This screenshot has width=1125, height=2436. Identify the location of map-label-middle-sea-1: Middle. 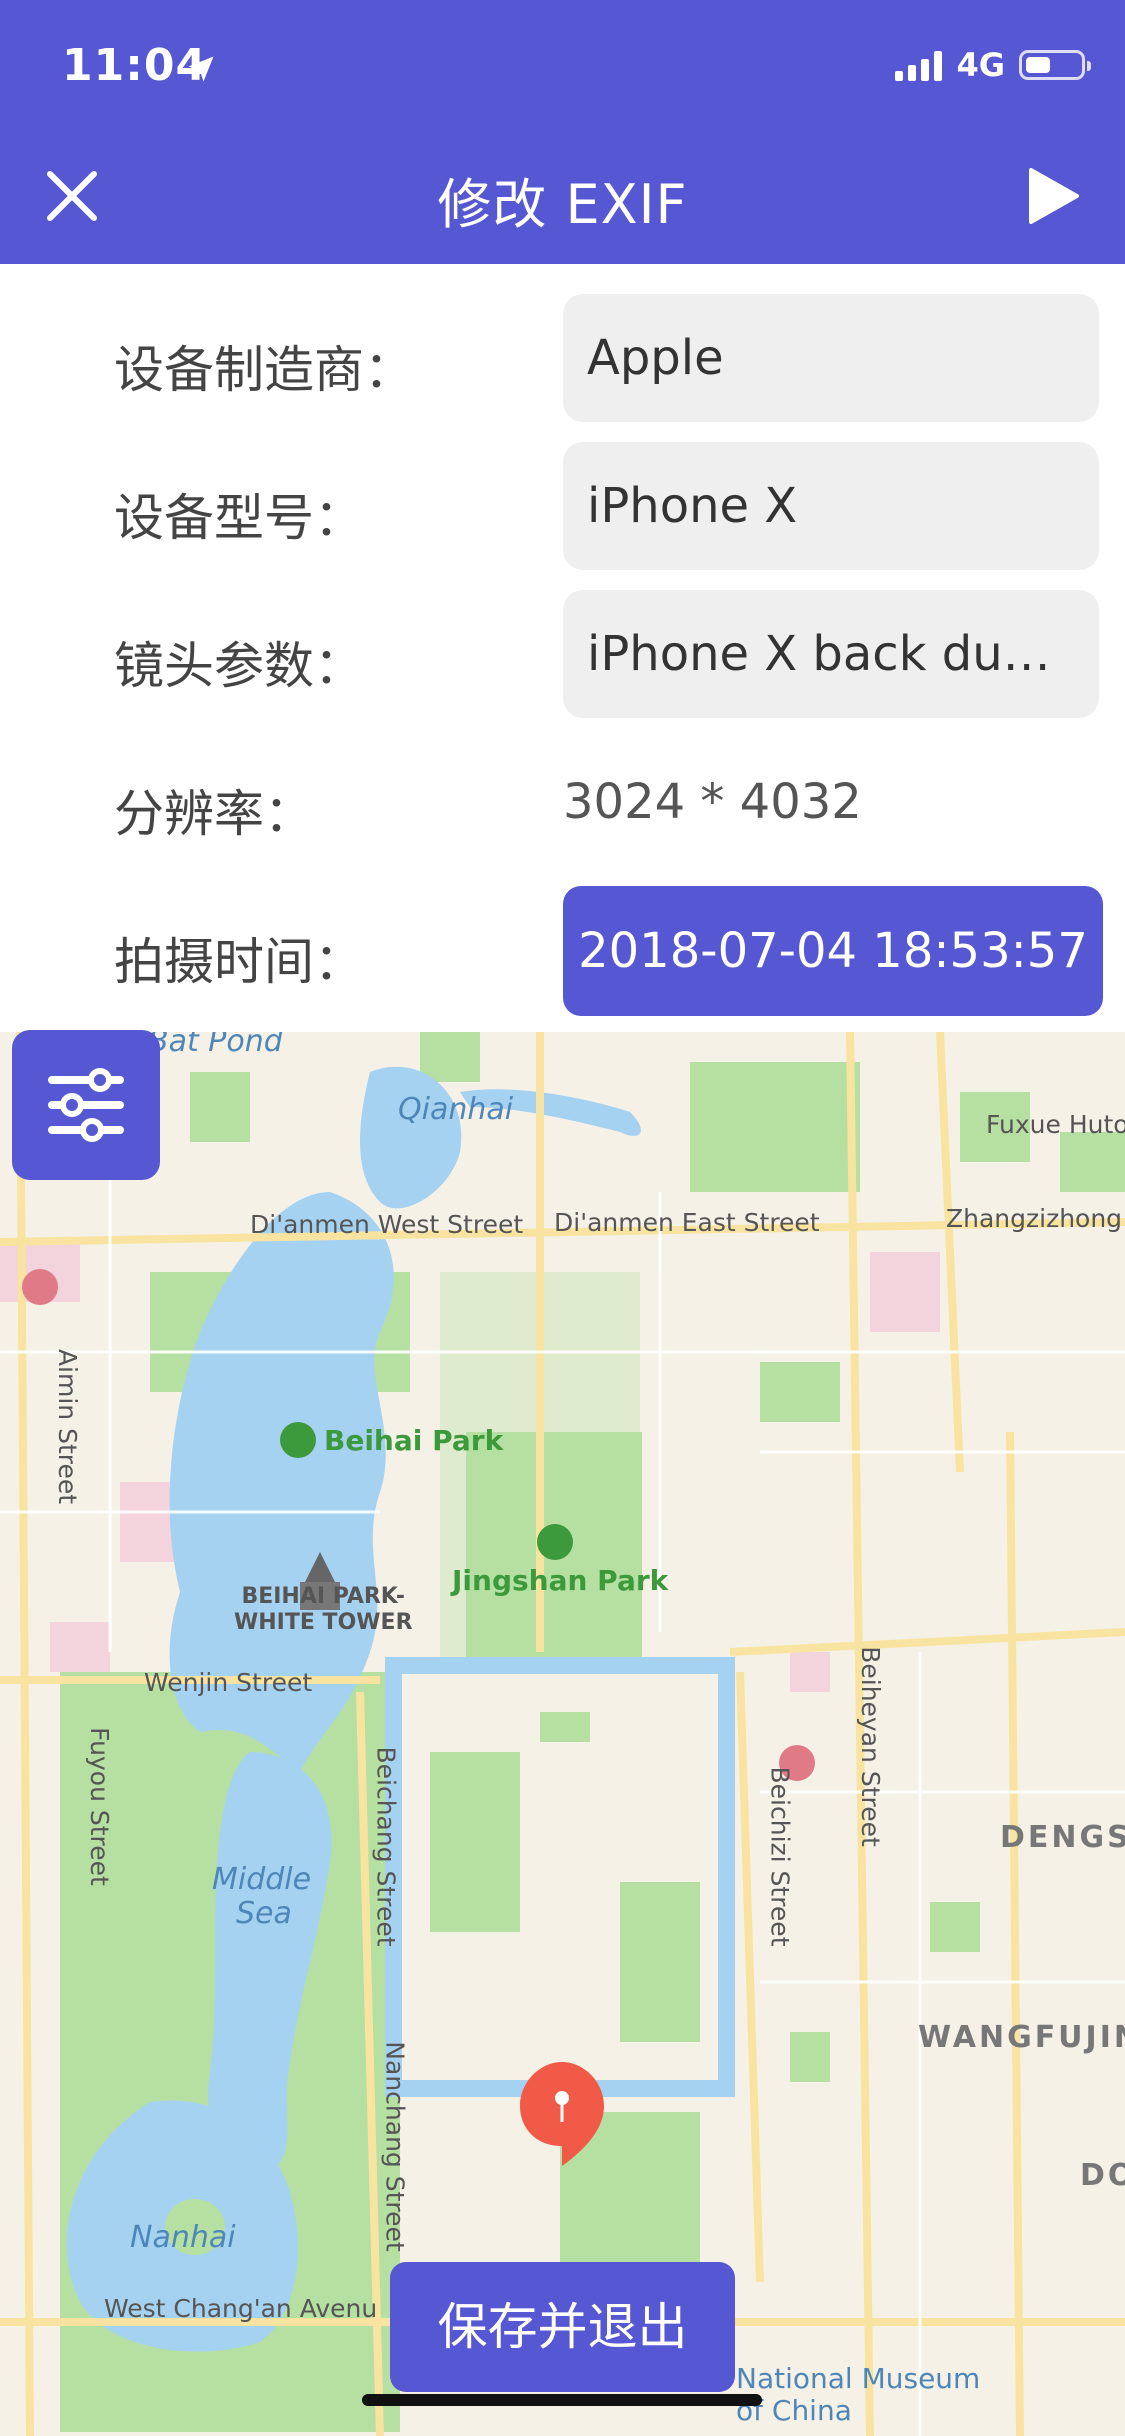
(262, 1879).